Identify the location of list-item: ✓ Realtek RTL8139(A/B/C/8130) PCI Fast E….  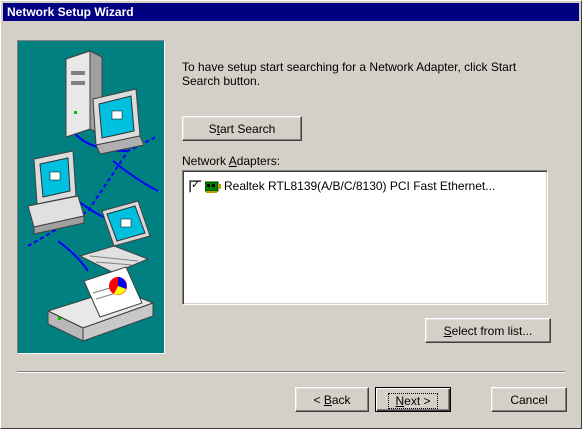
(342, 186).